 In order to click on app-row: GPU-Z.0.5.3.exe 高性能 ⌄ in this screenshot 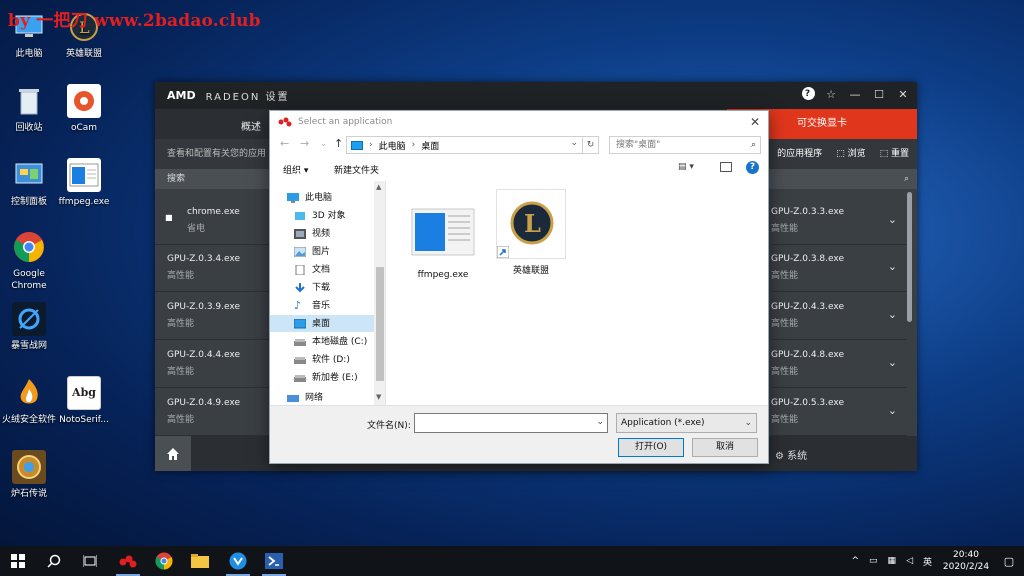, I will do `click(839, 413)`.